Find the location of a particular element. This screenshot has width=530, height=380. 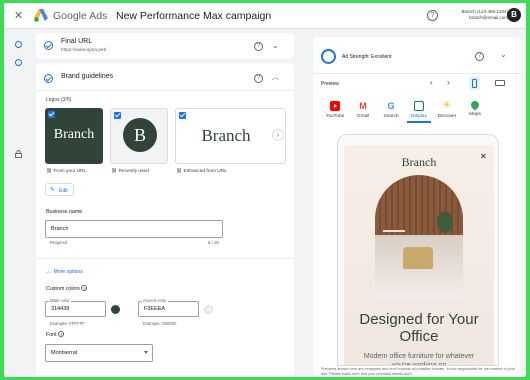

logo-caption: ⛓ Enhanced from URL is located at coordinates (201, 171).